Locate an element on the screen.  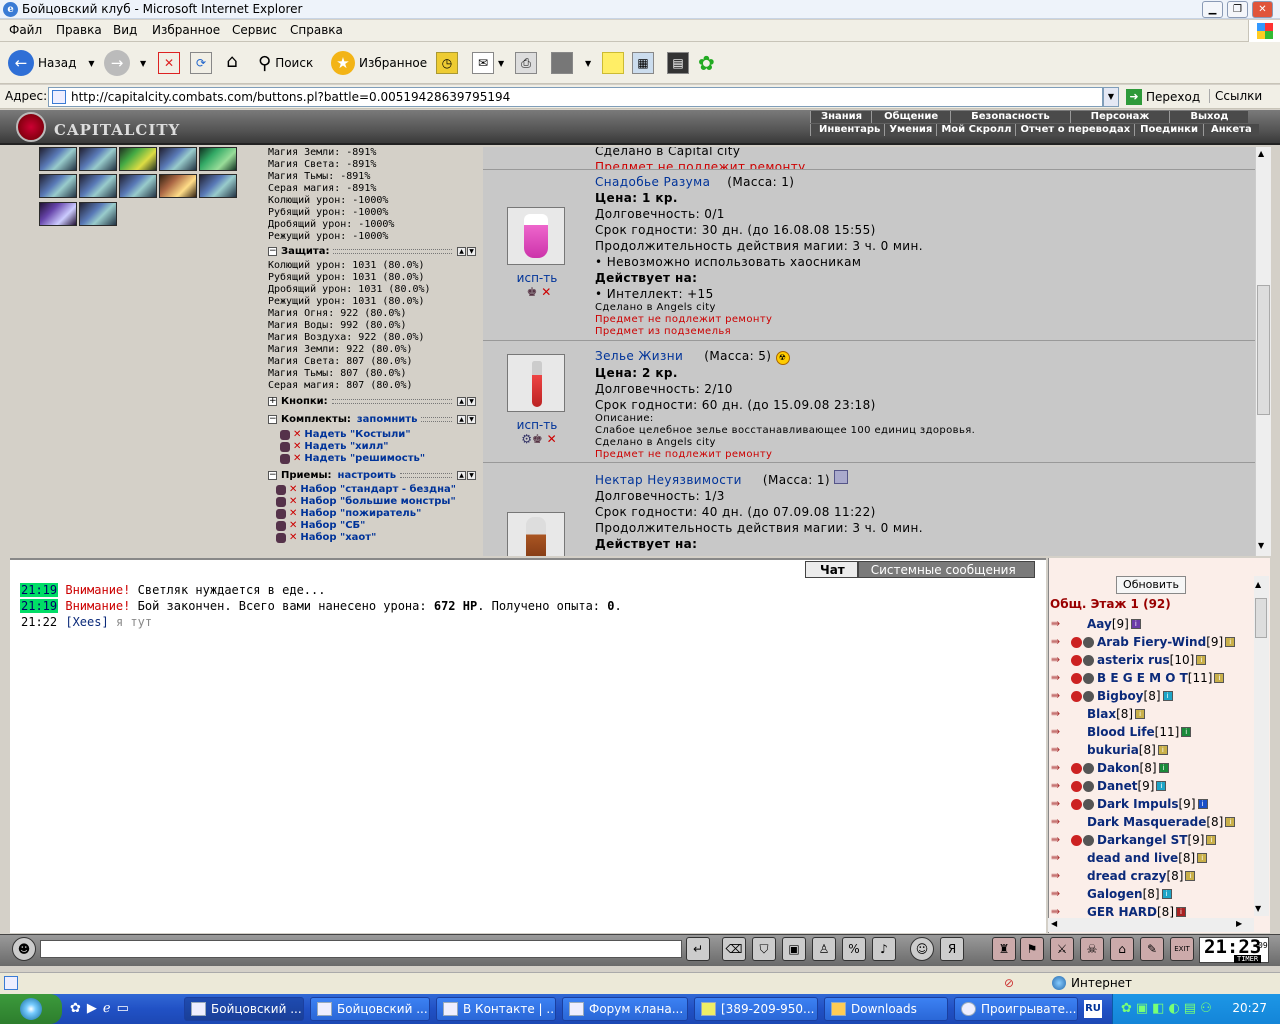
nav-security: Безопасность is located at coordinates (1010, 117).